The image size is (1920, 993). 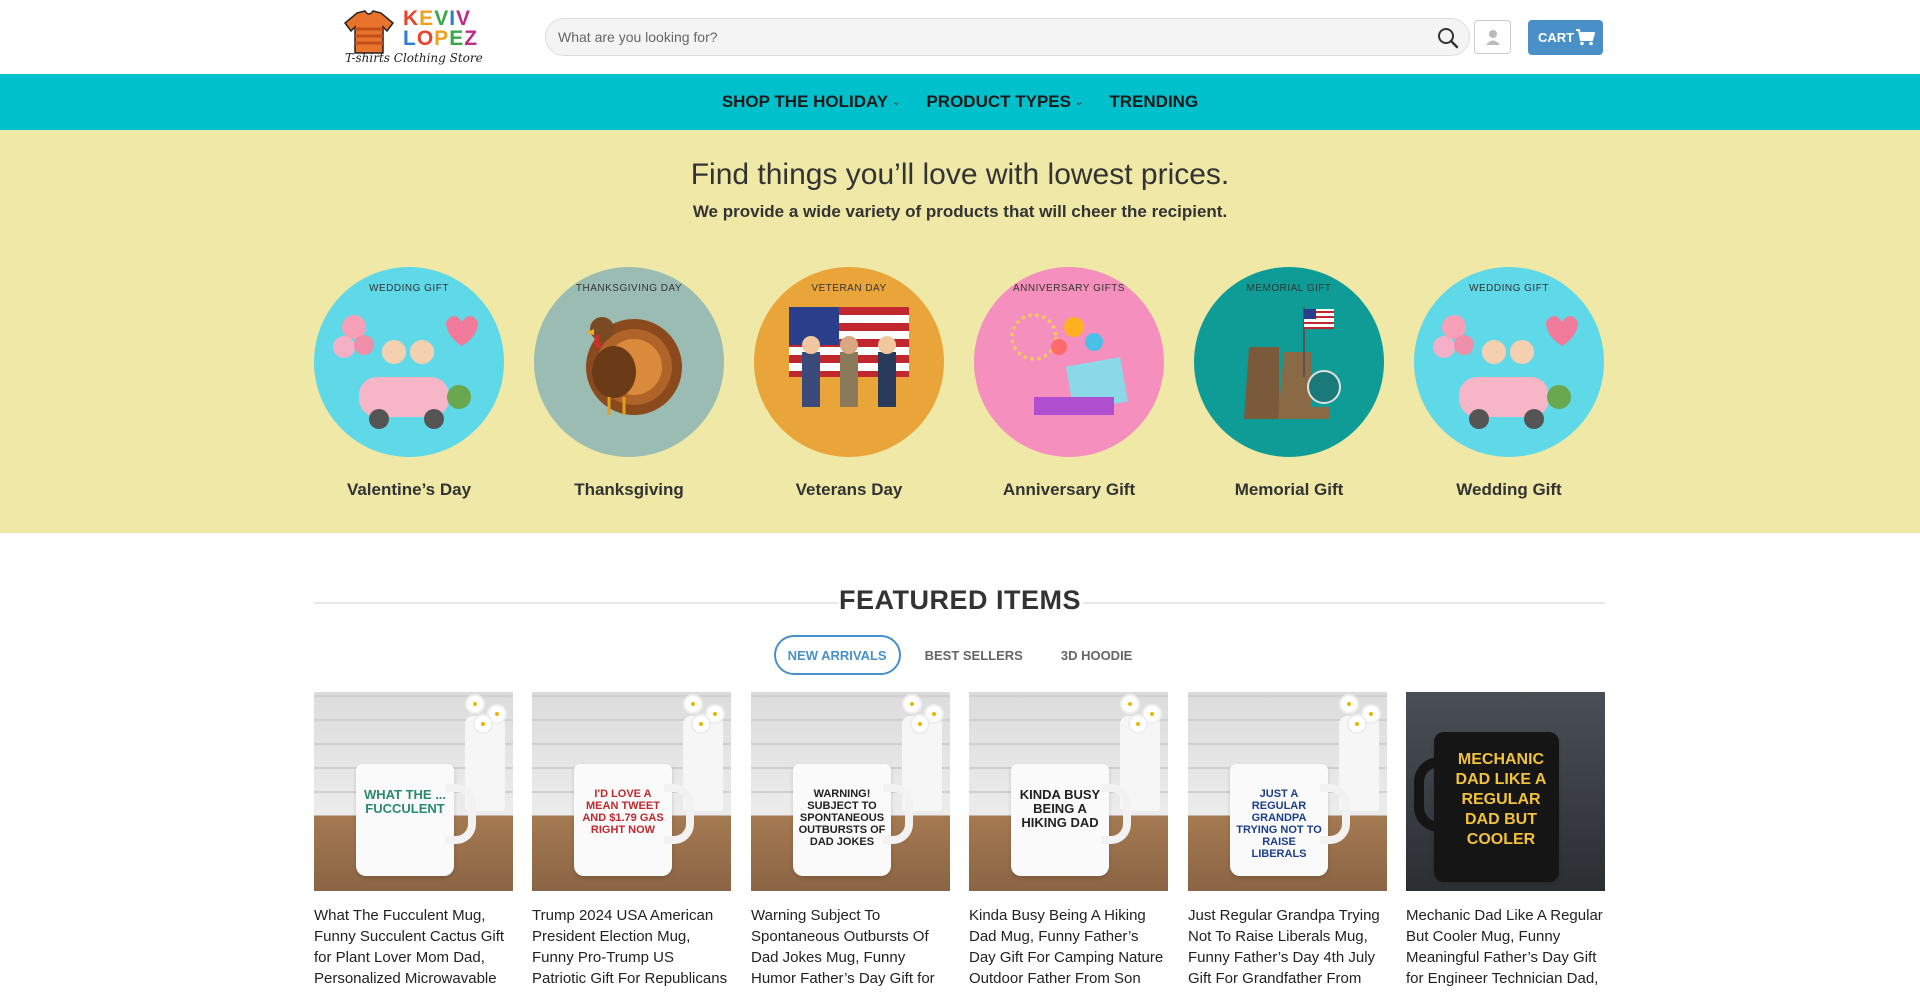 I want to click on nav-item-label: TRENDING, so click(x=1154, y=101).